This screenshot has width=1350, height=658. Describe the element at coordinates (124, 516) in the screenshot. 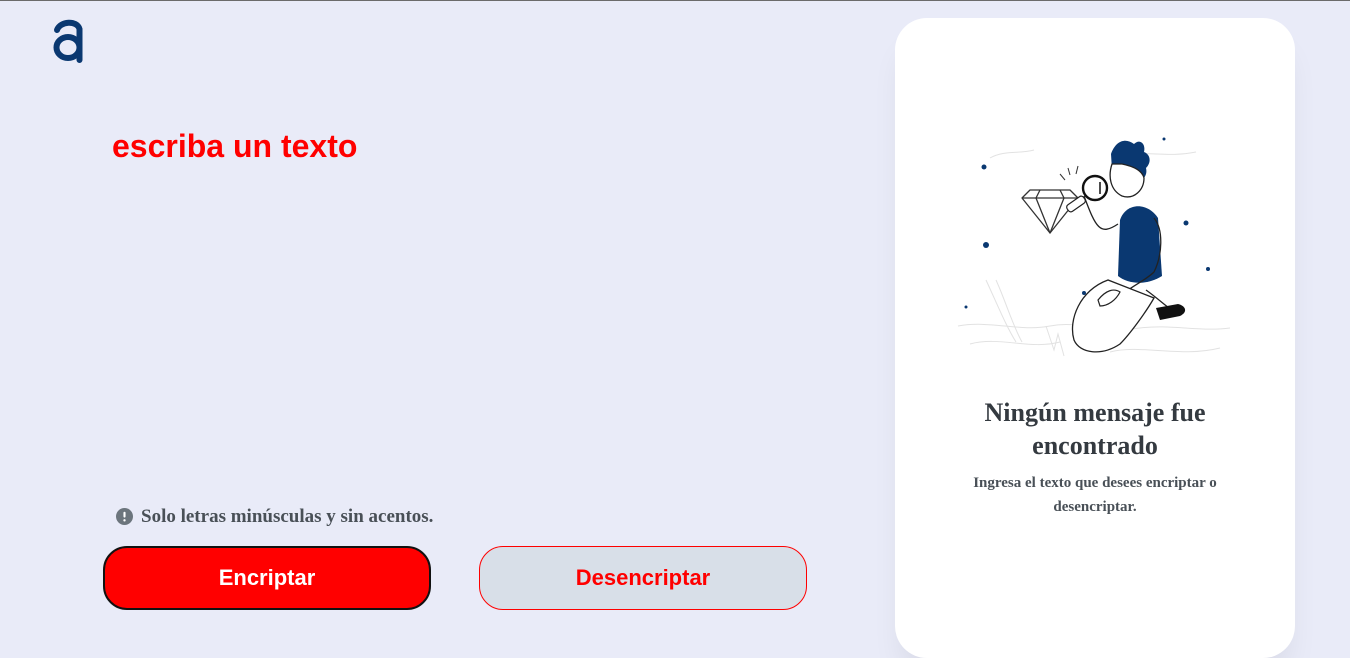

I see `exclamation-circle-icon` at that location.